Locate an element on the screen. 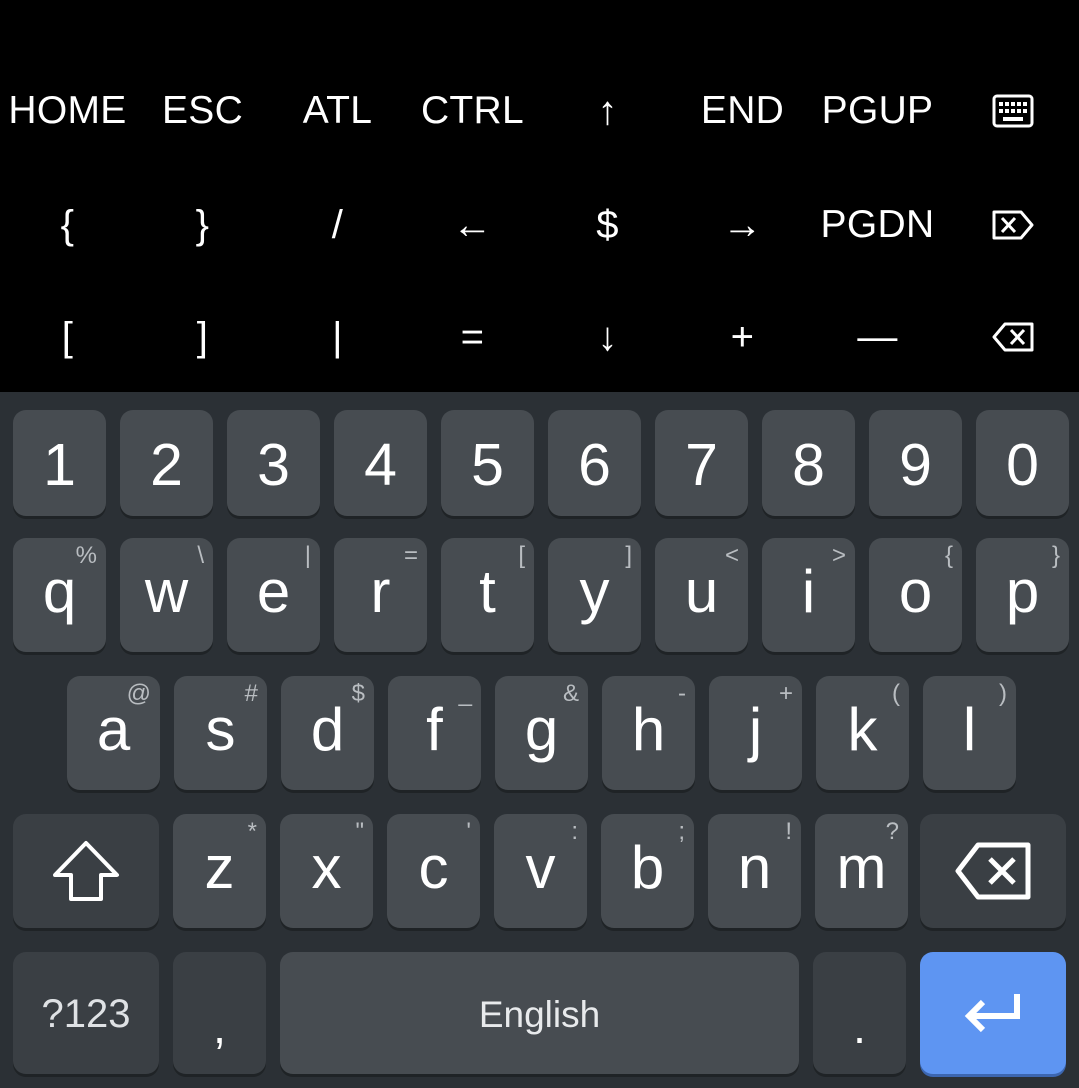  letter-key: q% is located at coordinates (59, 595).